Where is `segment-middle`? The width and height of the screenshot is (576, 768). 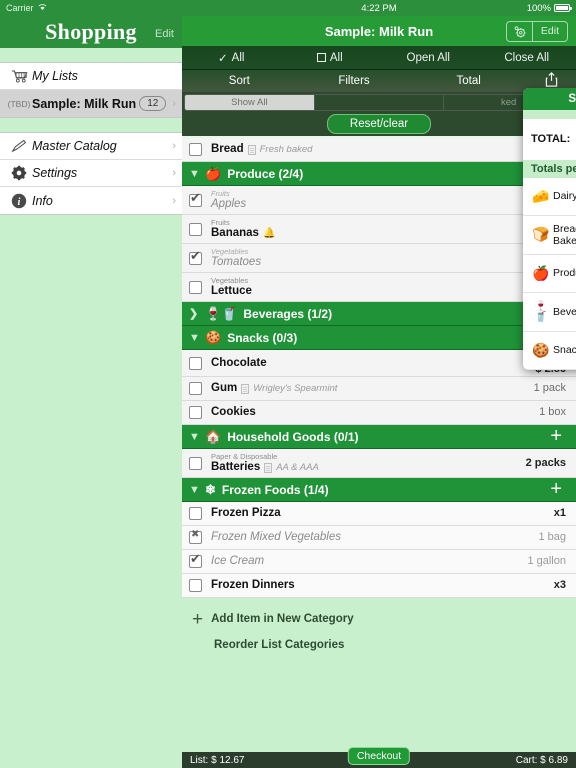 segment-middle is located at coordinates (379, 102).